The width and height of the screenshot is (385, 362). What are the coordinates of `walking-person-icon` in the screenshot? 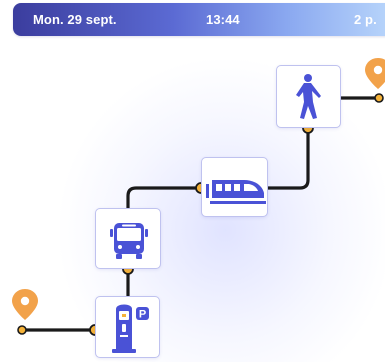 It's located at (308, 96).